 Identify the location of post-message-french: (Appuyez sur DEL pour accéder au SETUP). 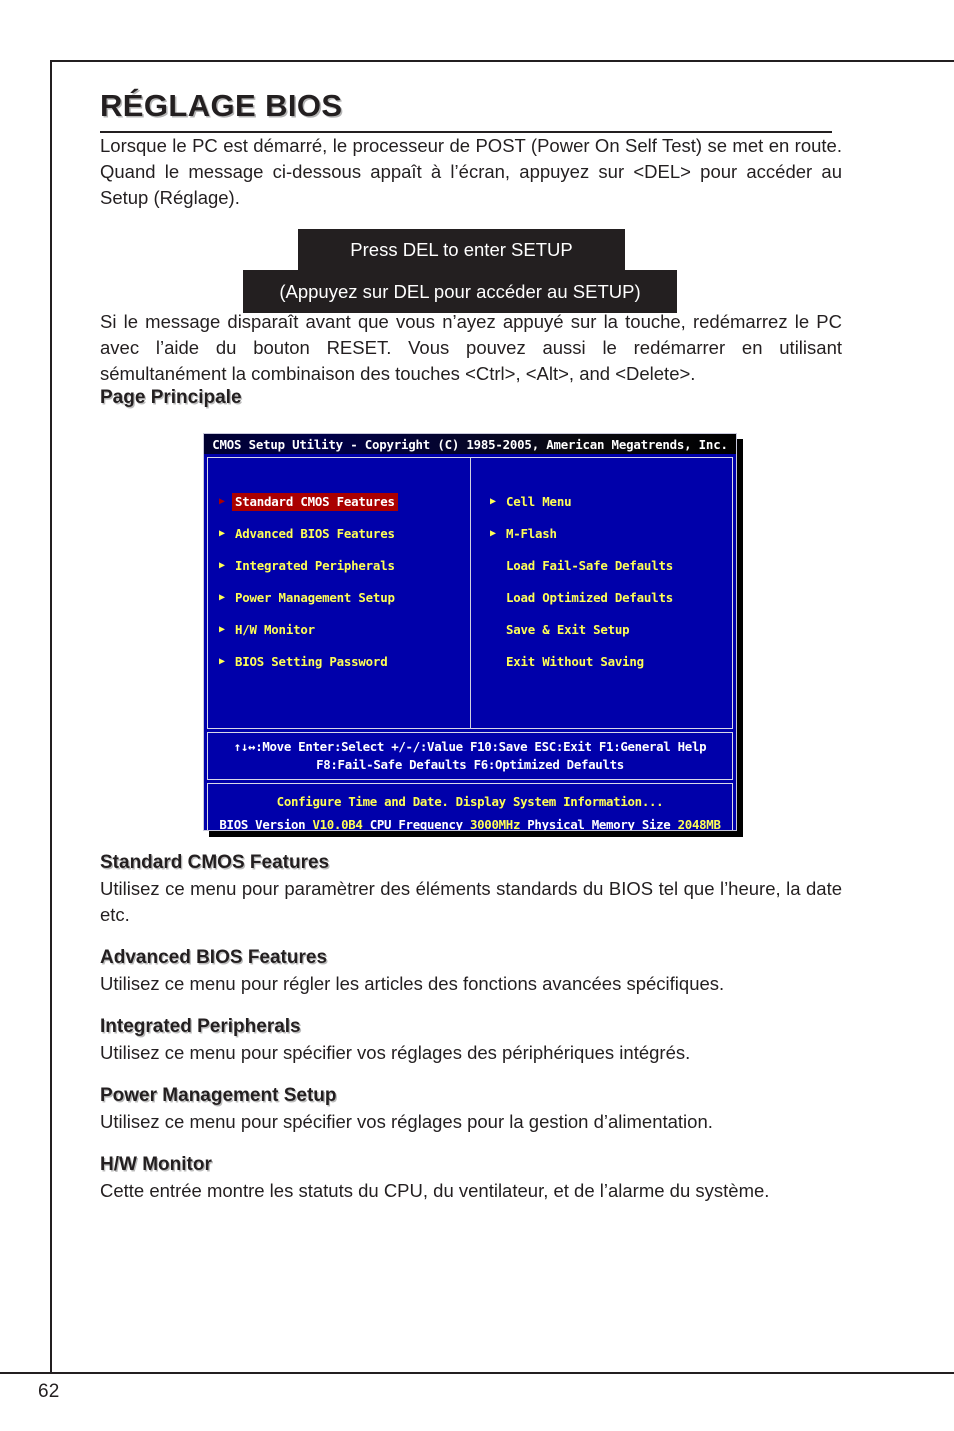
(460, 291).